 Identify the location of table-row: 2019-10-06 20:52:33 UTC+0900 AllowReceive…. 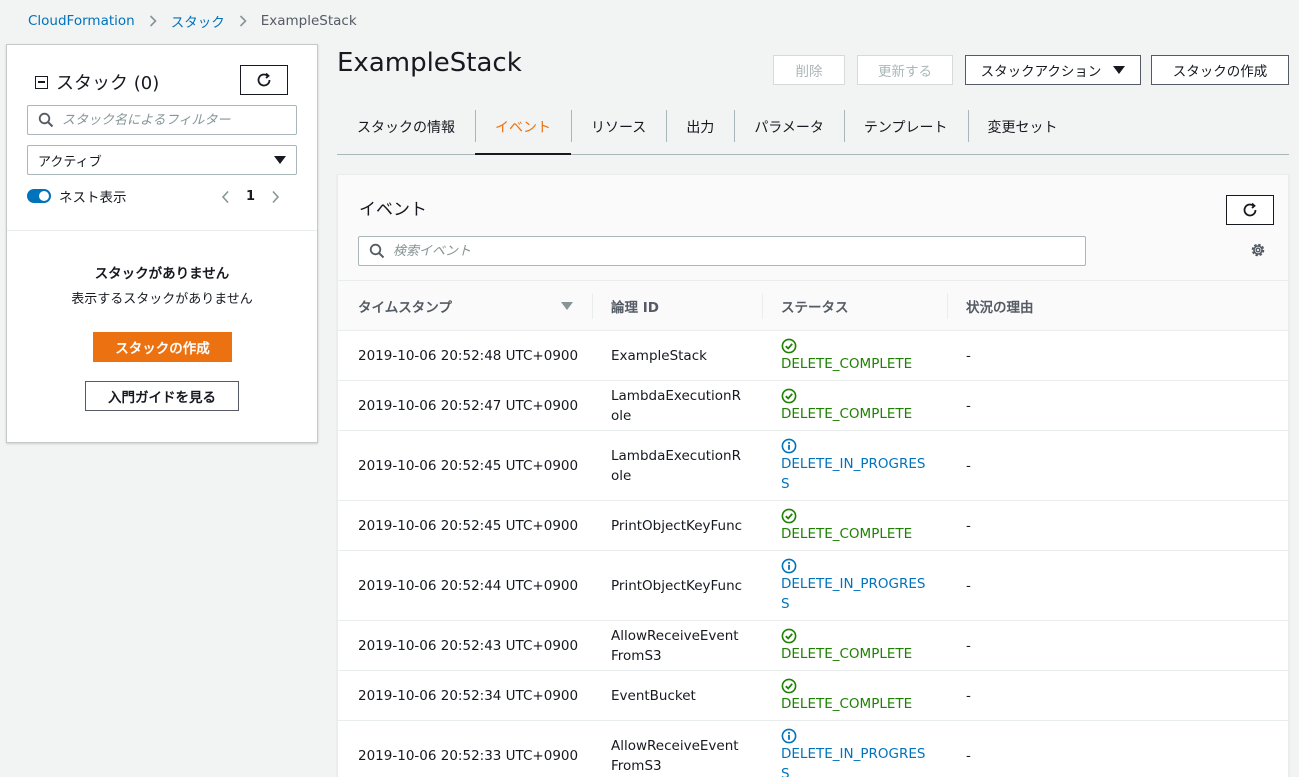
(813, 749).